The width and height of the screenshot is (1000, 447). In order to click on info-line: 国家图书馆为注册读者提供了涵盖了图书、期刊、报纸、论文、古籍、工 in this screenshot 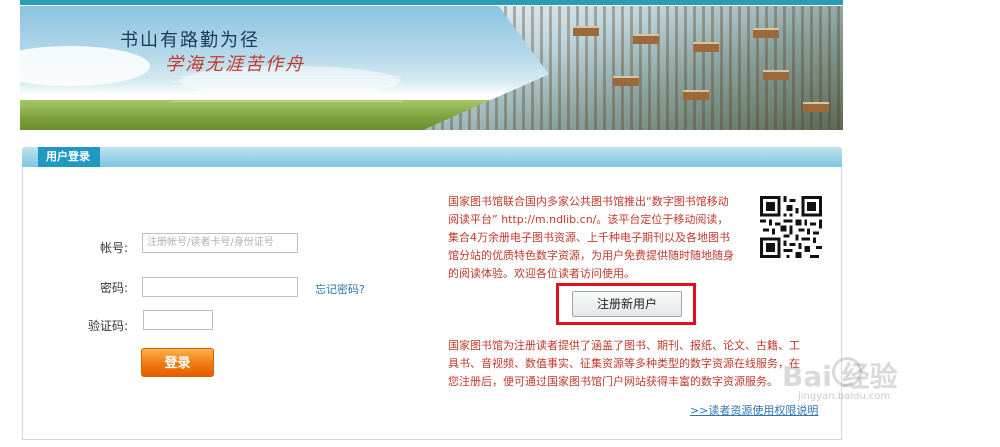, I will do `click(624, 345)`.